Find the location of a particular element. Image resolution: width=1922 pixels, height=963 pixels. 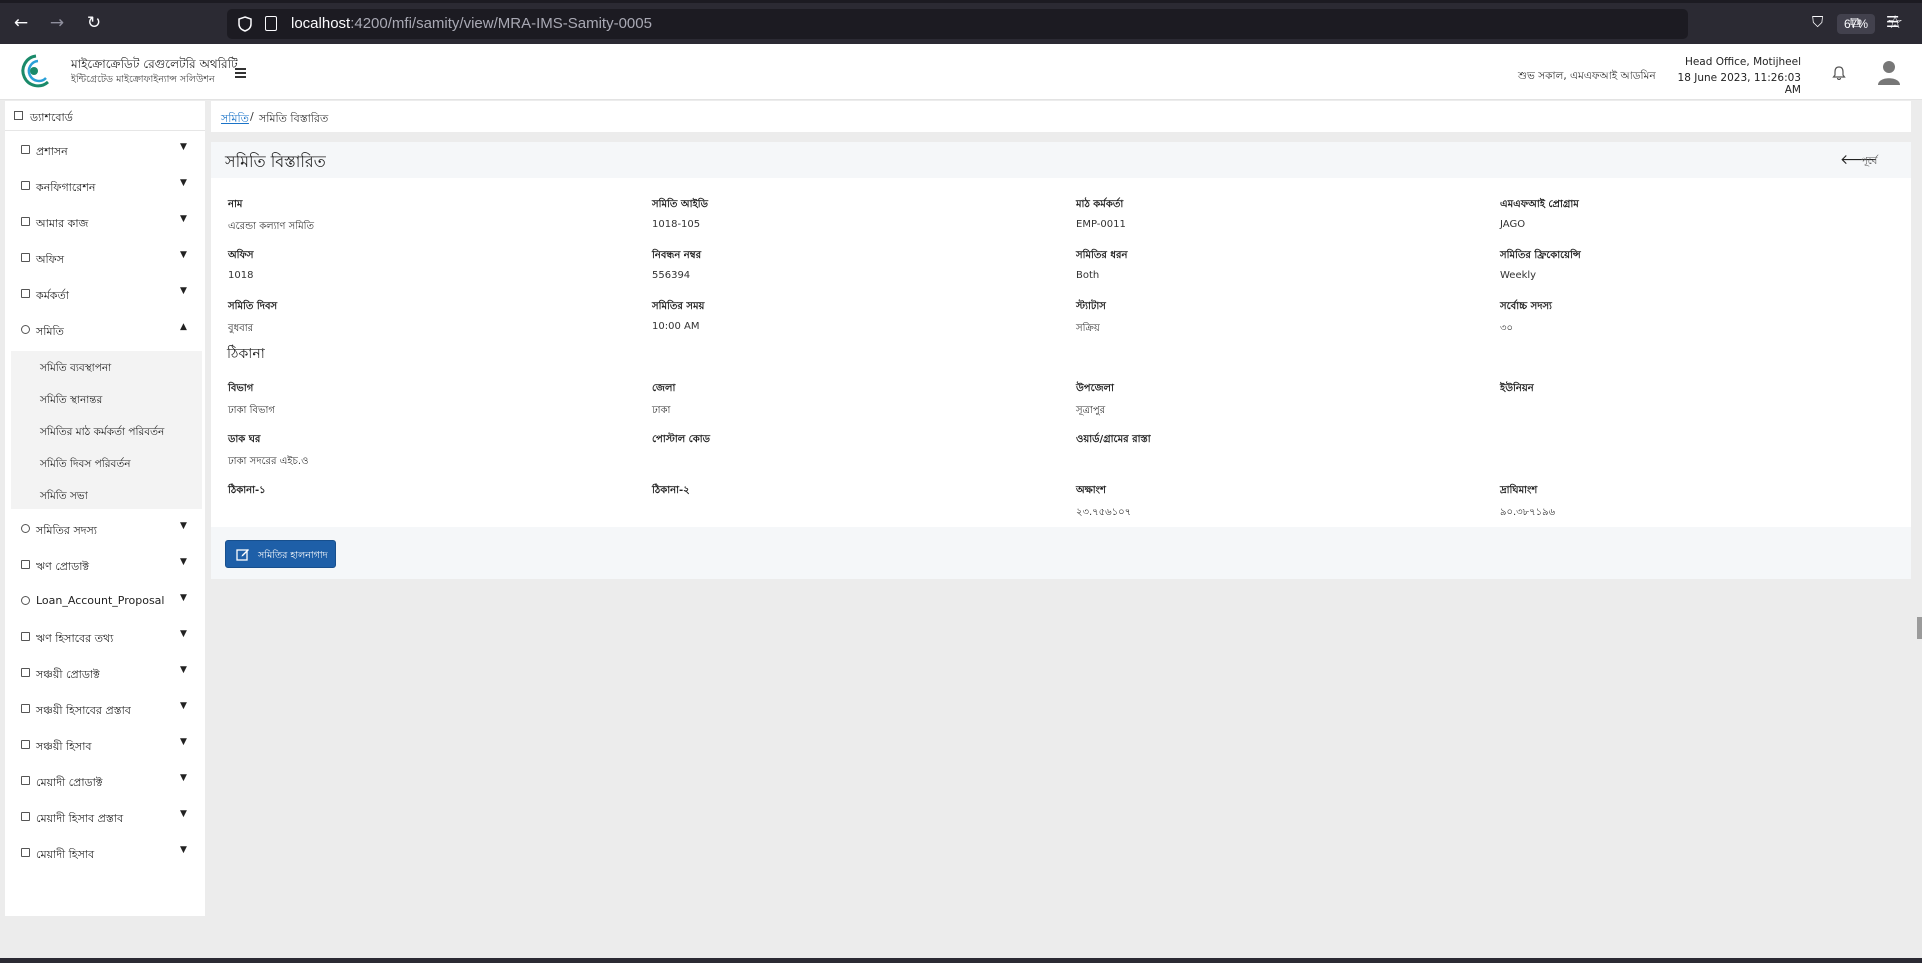

submenu-item-samity-transfer: সমিতি স্থানান্তর is located at coordinates (106, 400).